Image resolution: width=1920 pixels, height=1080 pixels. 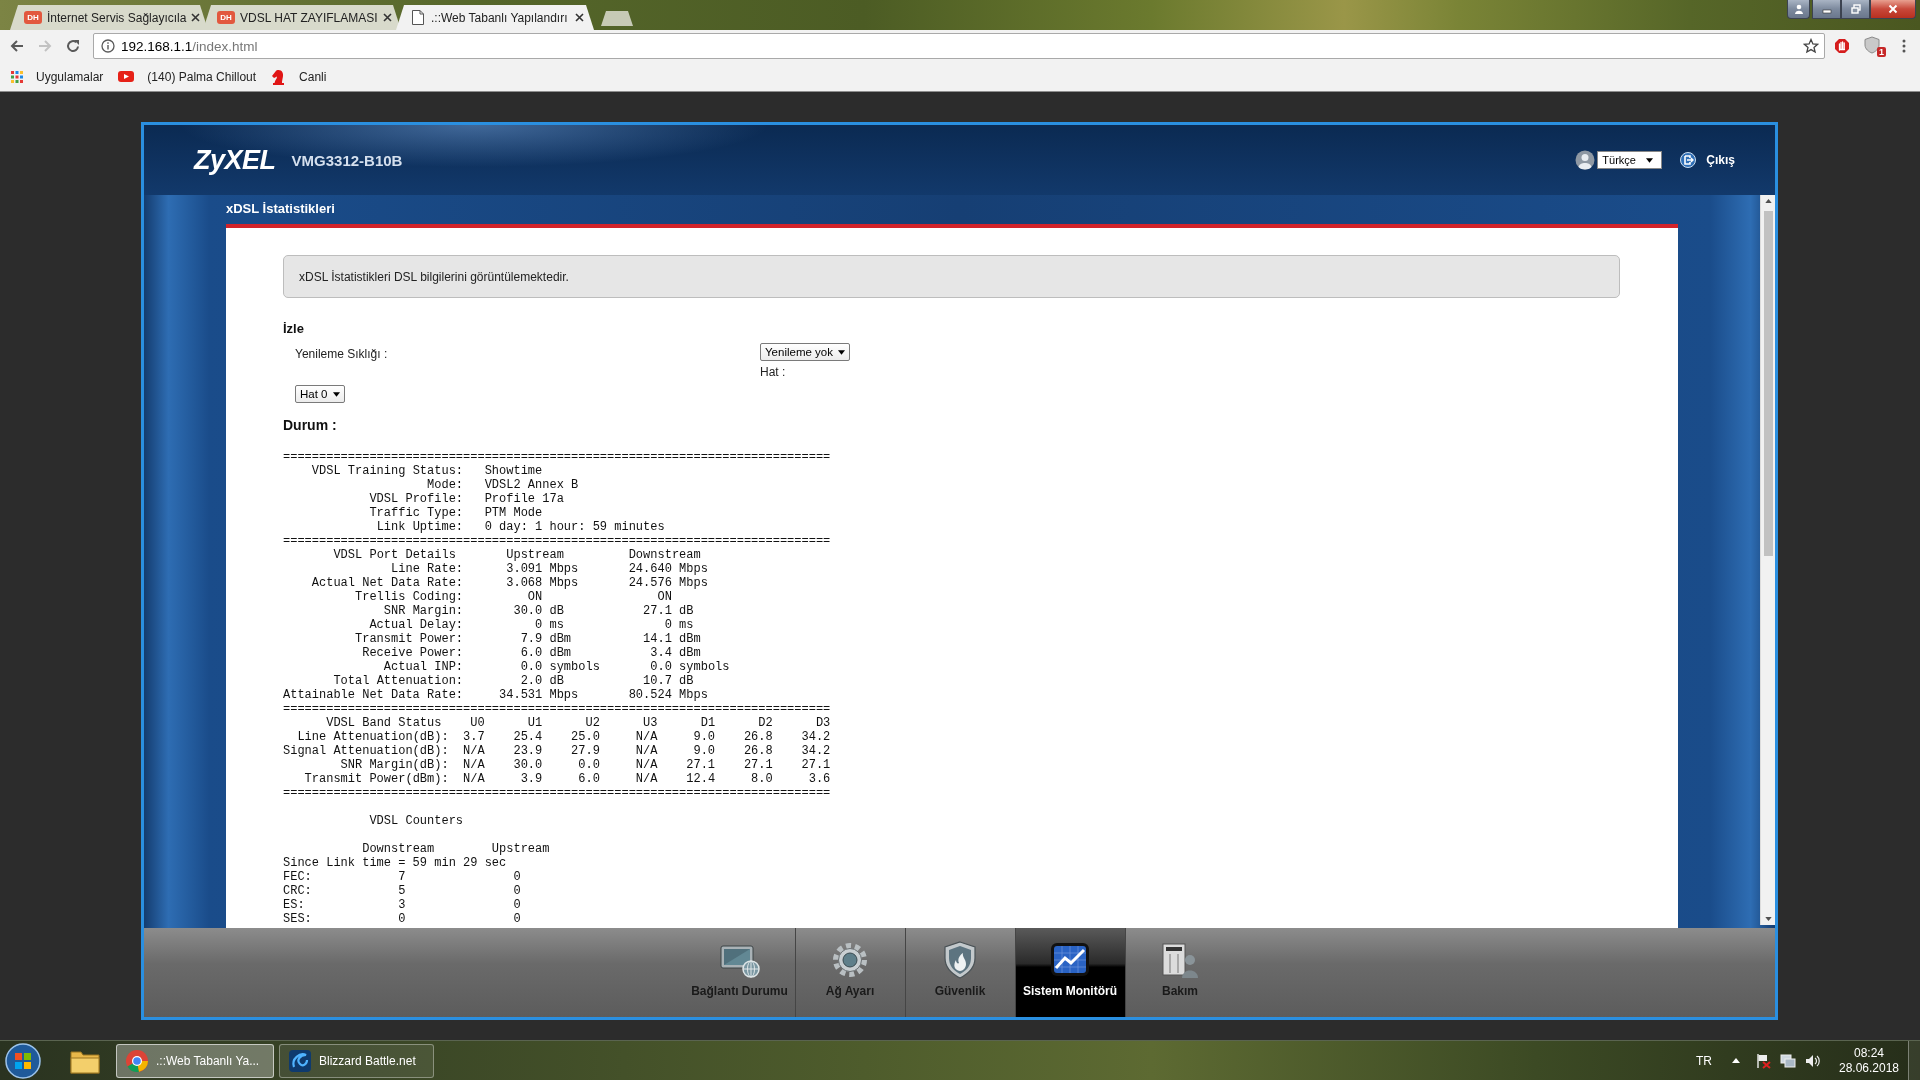 What do you see at coordinates (531, 653) in the screenshot?
I see `status-line: Receive Power: 6.0 dBm 3.4 dBm` at bounding box center [531, 653].